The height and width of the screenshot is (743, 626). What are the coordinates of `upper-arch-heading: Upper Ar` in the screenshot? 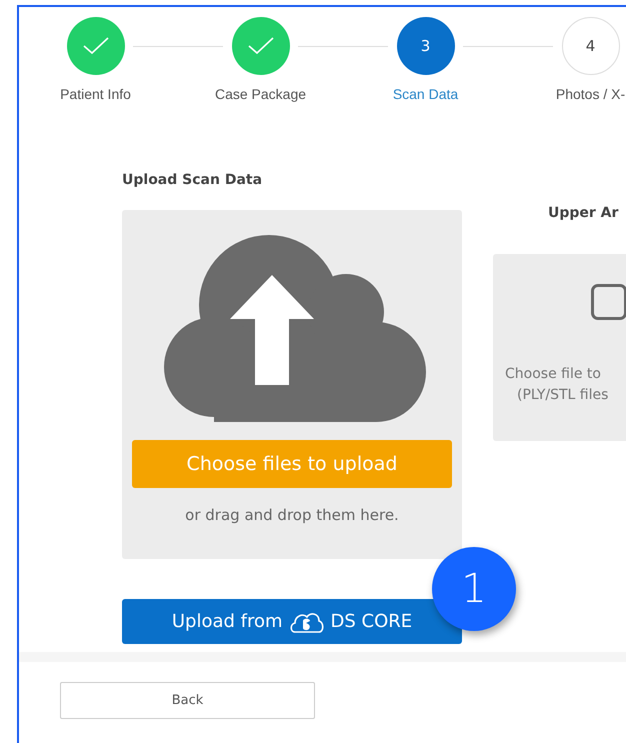 It's located at (584, 213).